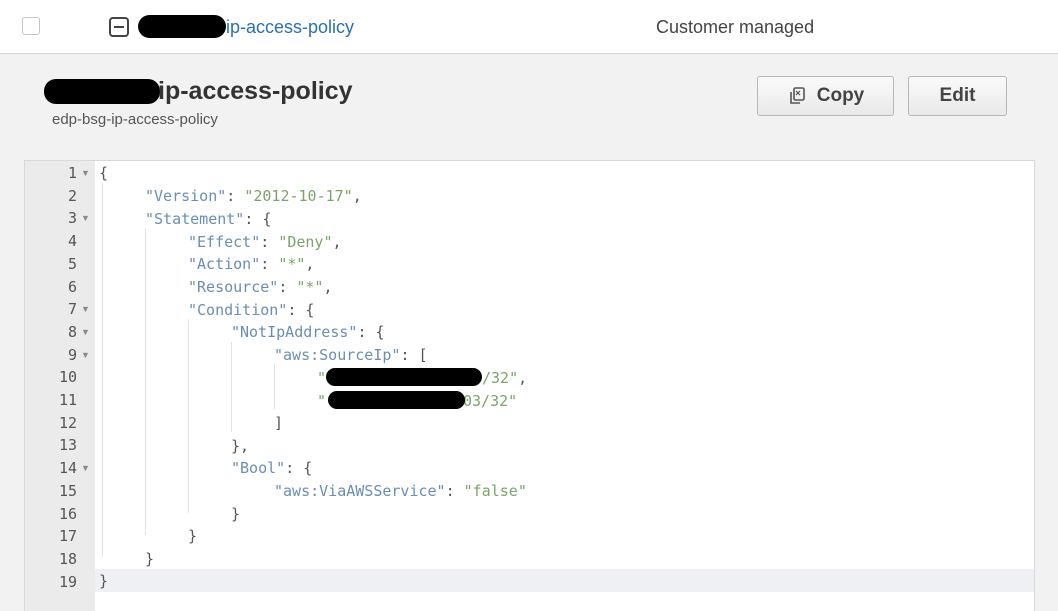 The image size is (1058, 611). What do you see at coordinates (400, 491) in the screenshot?
I see `code-line: "aws:ViaAWSService": "false"` at bounding box center [400, 491].